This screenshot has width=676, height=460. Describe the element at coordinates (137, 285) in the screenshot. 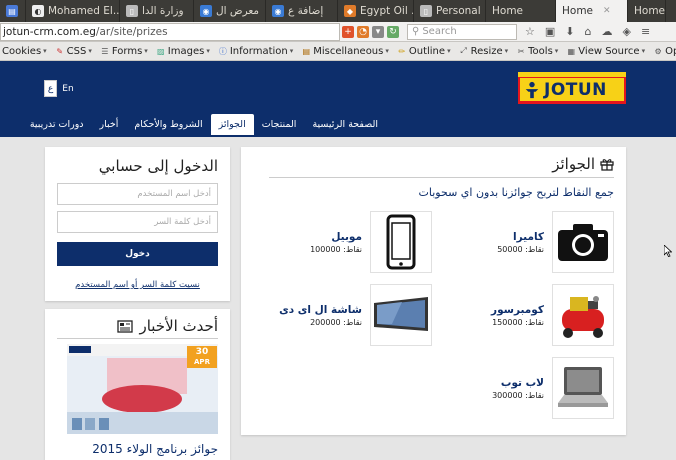

I see `forgot-password-link: نسيت كلمة السر أو اسم المستخدم` at that location.